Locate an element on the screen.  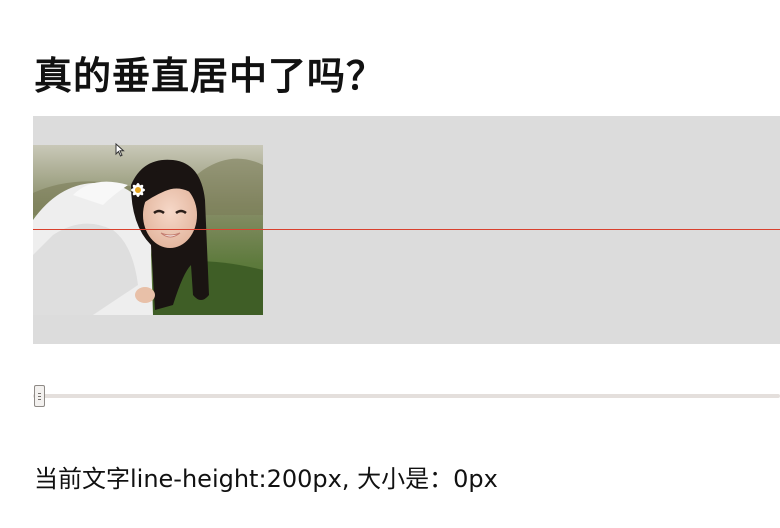
line-height-value: 200px is located at coordinates (304, 479).